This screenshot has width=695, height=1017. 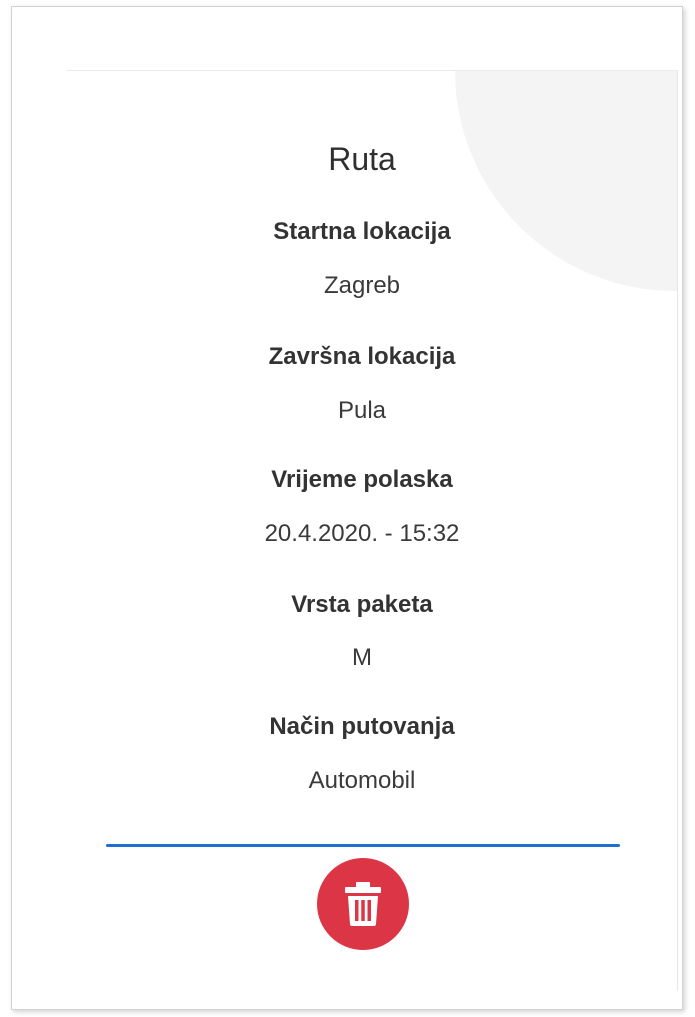 What do you see at coordinates (362, 780) in the screenshot?
I see `travel-mode-value: Automobil` at bounding box center [362, 780].